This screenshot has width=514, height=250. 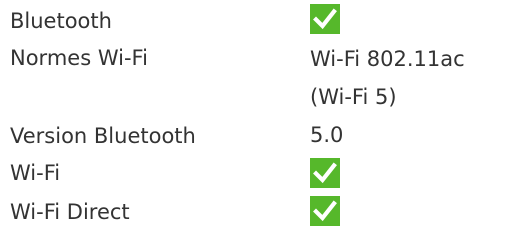 I want to click on spec-label: Wi-Fi Direct, so click(x=70, y=212).